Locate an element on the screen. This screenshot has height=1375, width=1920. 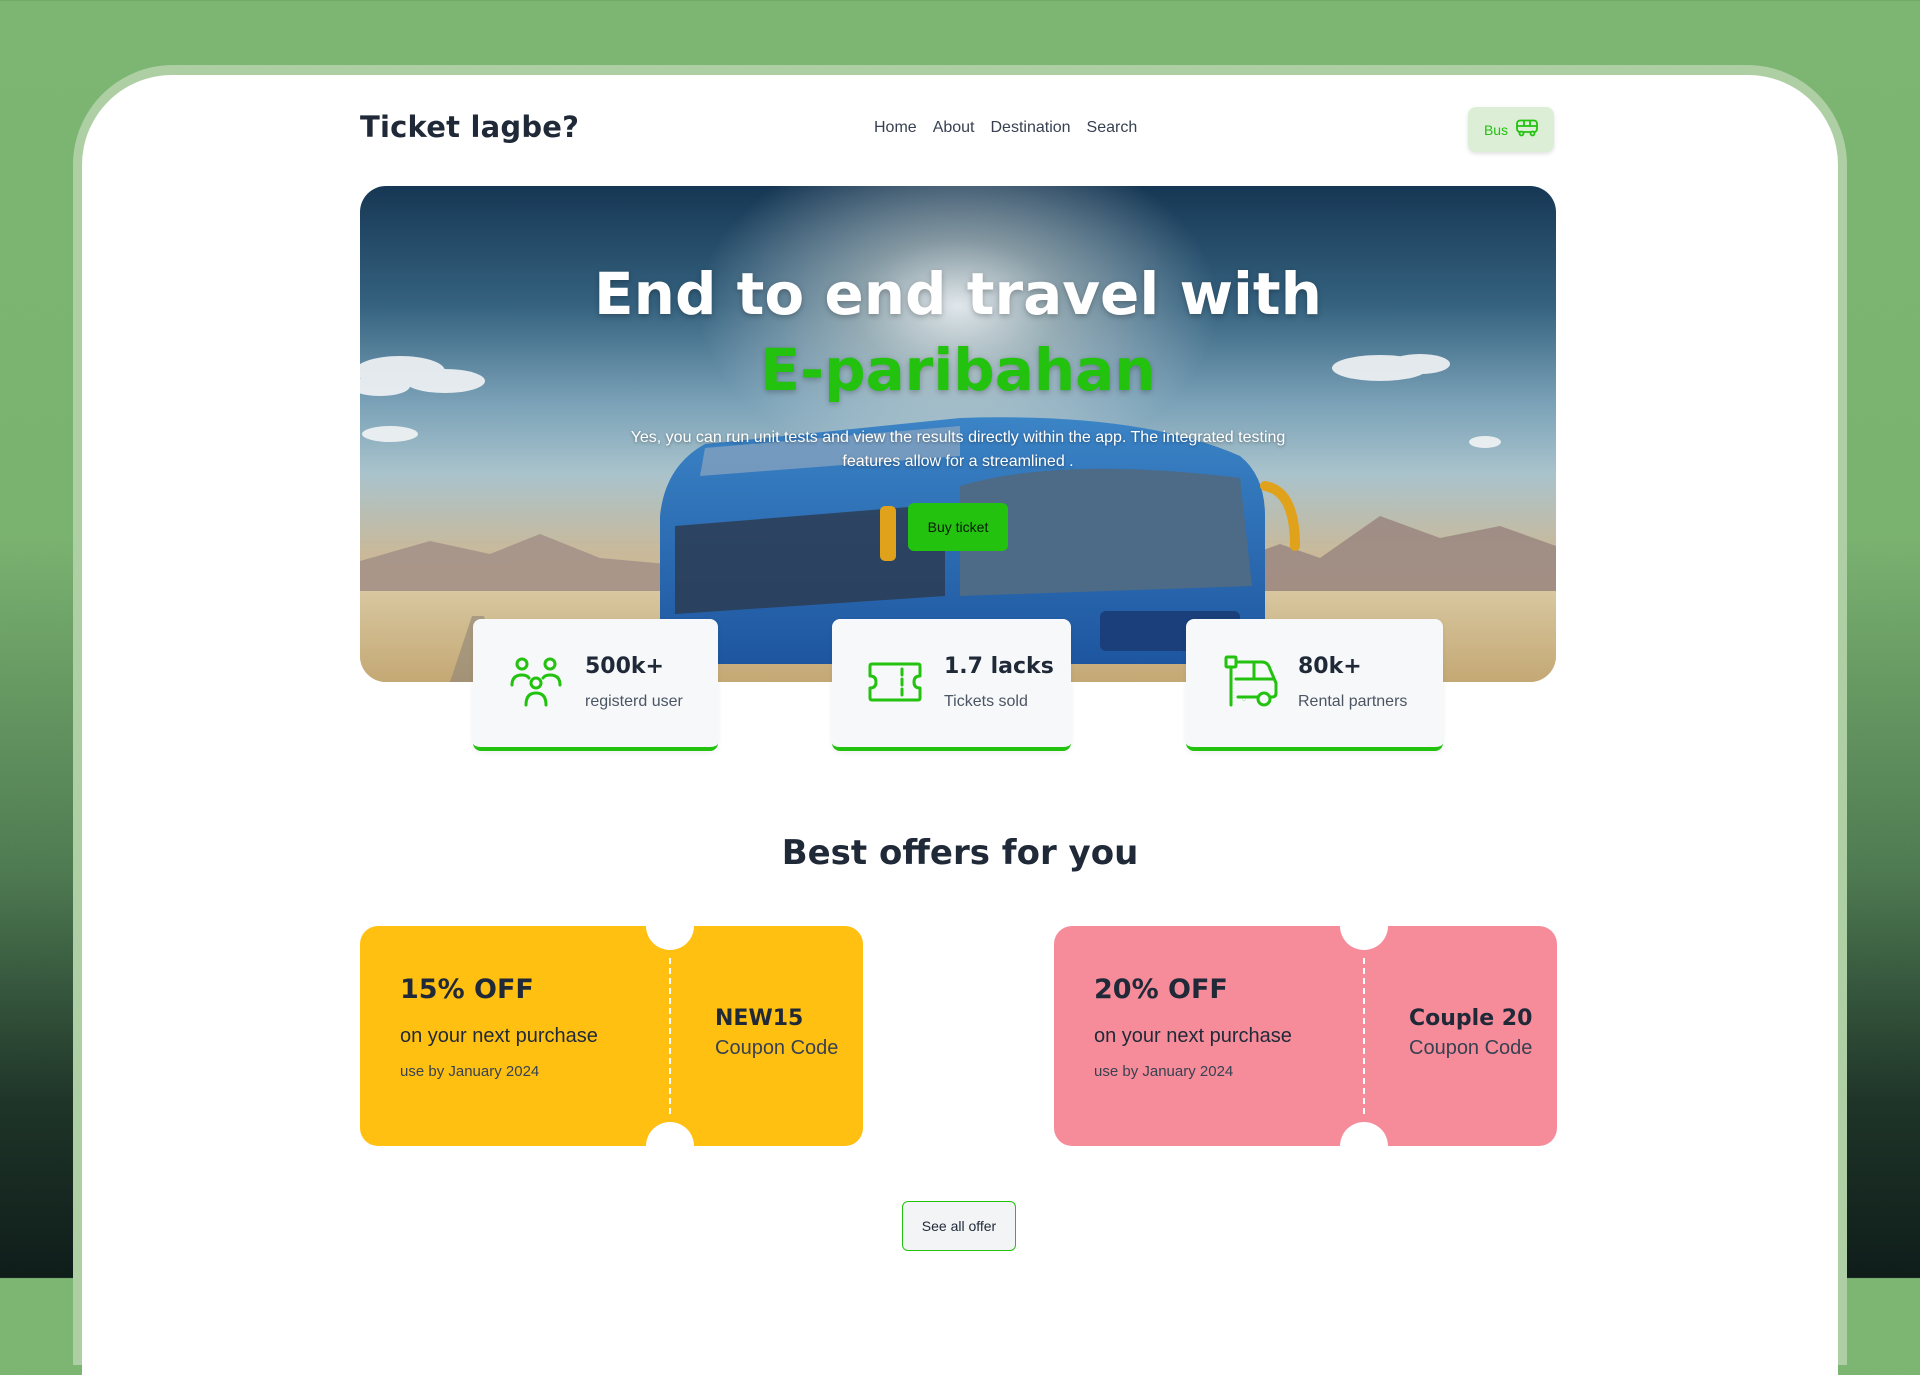
bus-button-label: Bus is located at coordinates (1496, 130).